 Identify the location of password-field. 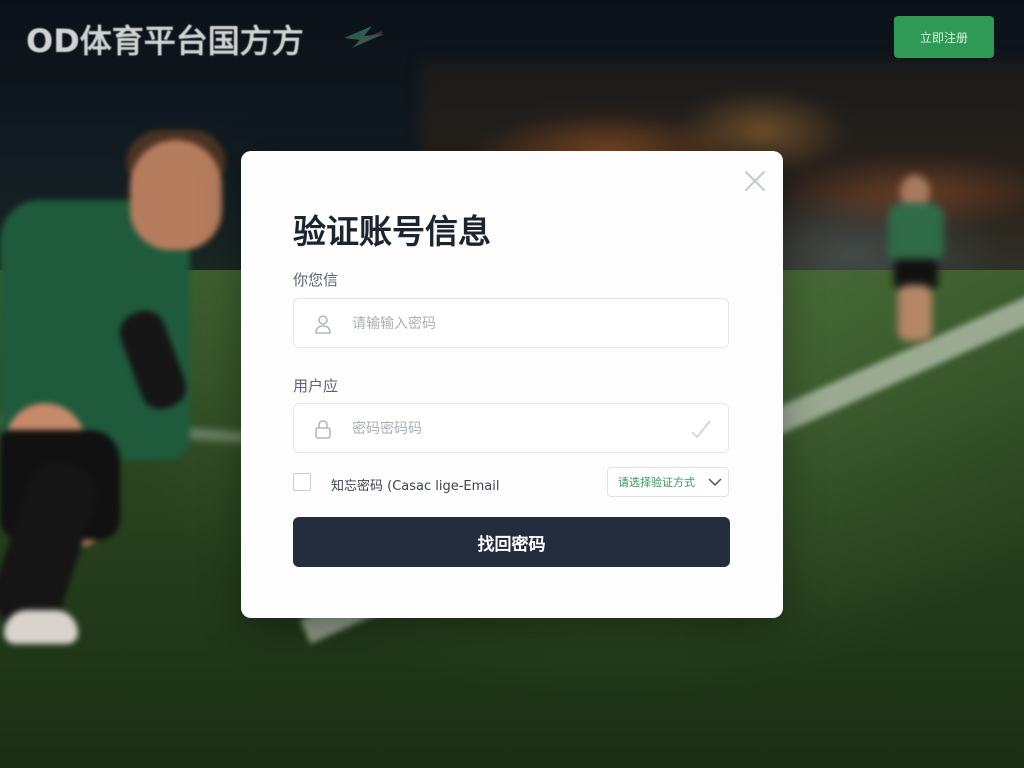
(511, 428).